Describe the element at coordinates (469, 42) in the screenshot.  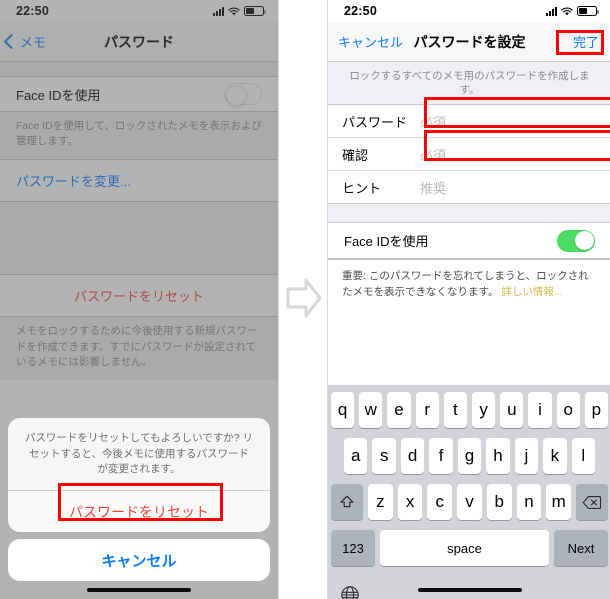
I see `nav-bar-right: キャンセル パスワードを設定 完了` at that location.